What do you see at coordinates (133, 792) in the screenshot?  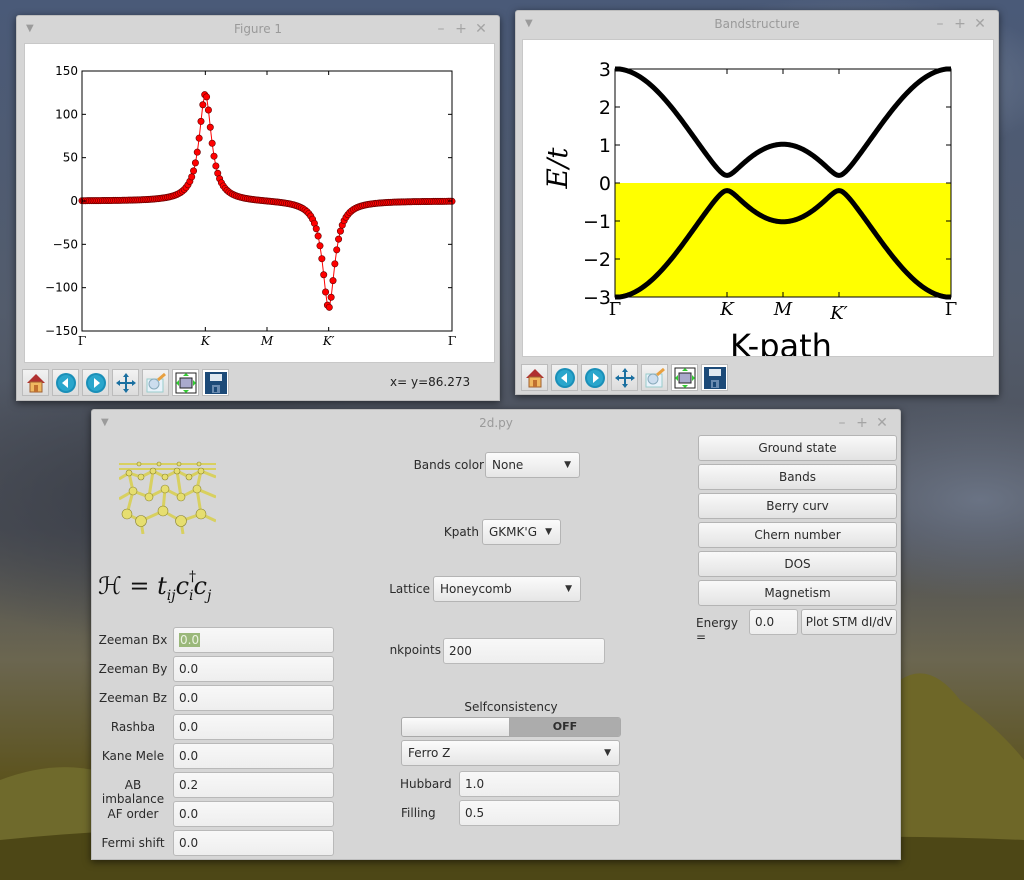 I see `param-label: AB imbalance` at bounding box center [133, 792].